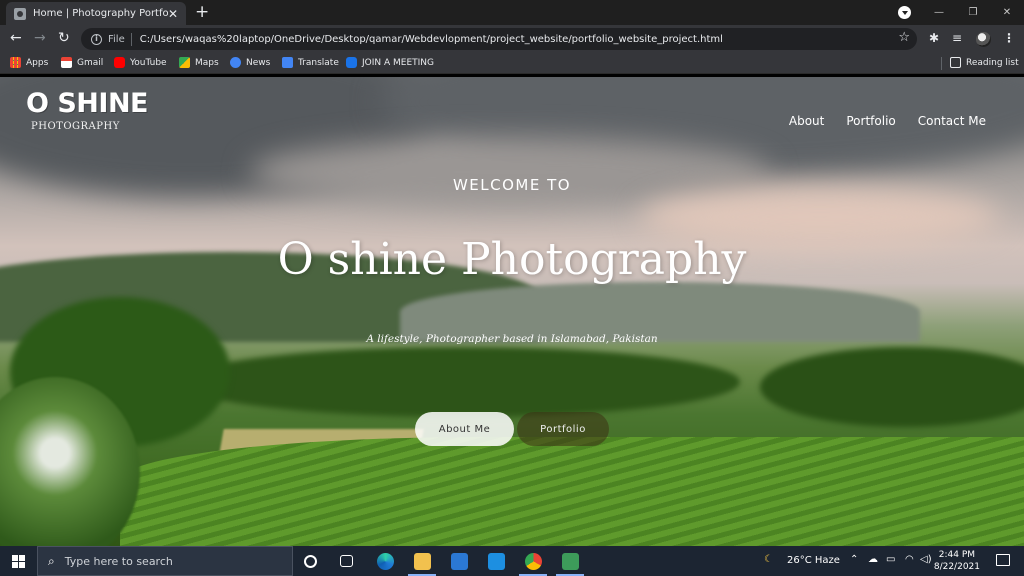 The width and height of the screenshot is (1024, 576). What do you see at coordinates (398, 62) in the screenshot?
I see `bookmark-label: JOIN A MEETING` at bounding box center [398, 62].